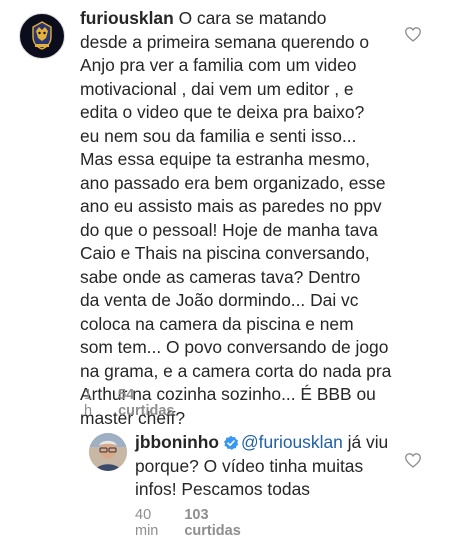  I want to click on avatar-jbboninho, so click(108, 452).